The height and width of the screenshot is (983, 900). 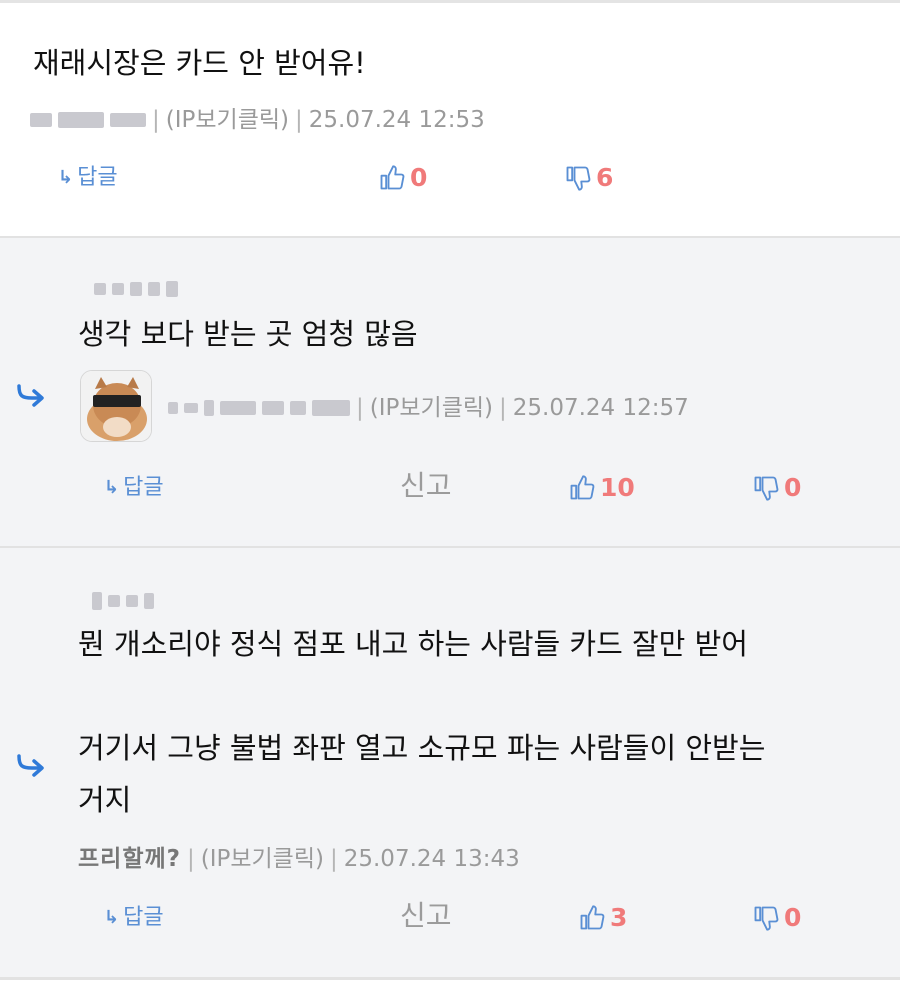 I want to click on comment-text-line: 거기서 그냥 불법 좌판 열고 소규모 파는 사람들이 안받는, so click(x=422, y=748).